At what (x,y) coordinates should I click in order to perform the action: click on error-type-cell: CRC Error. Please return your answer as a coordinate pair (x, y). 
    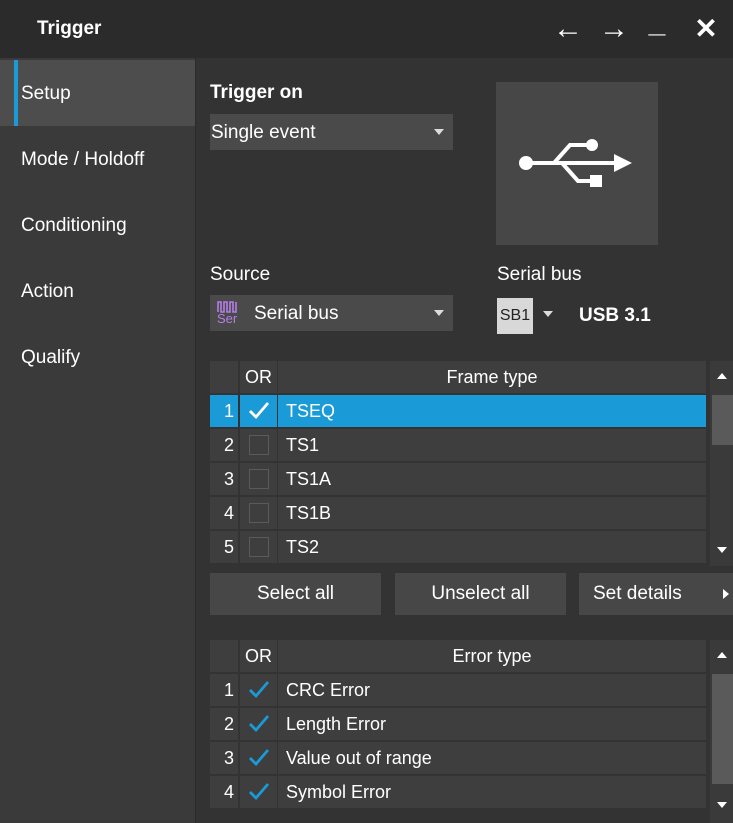
    Looking at the image, I should click on (328, 690).